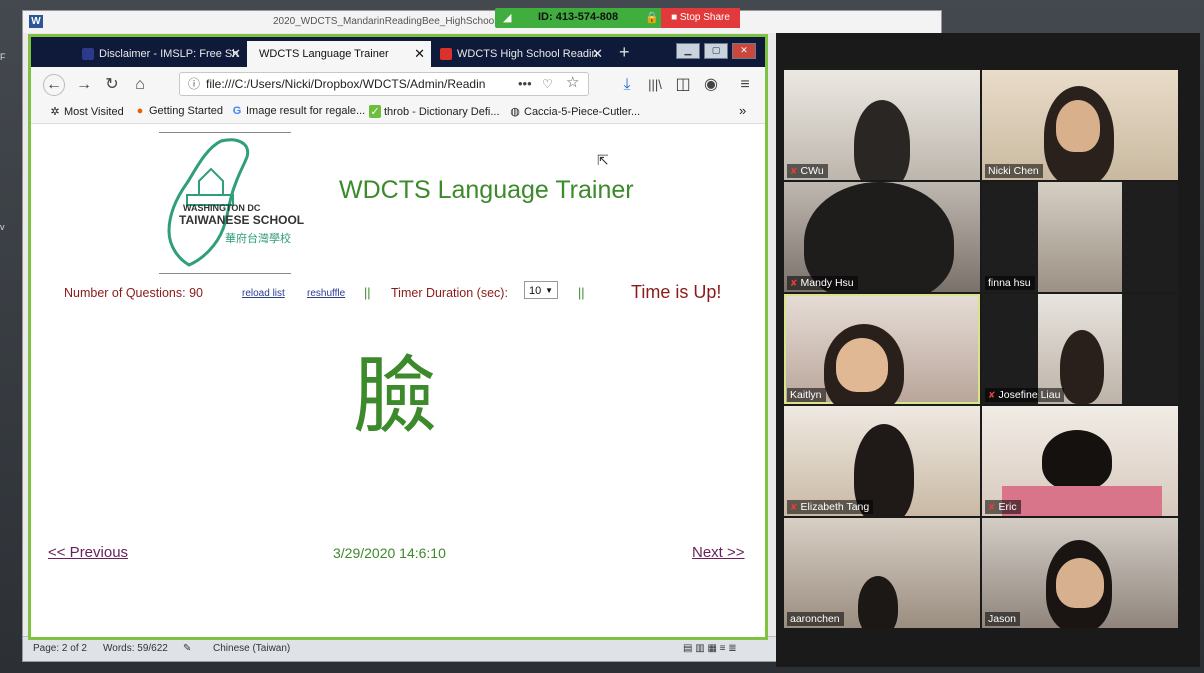 The image size is (1204, 673). I want to click on reload-icon: ↻, so click(112, 85).